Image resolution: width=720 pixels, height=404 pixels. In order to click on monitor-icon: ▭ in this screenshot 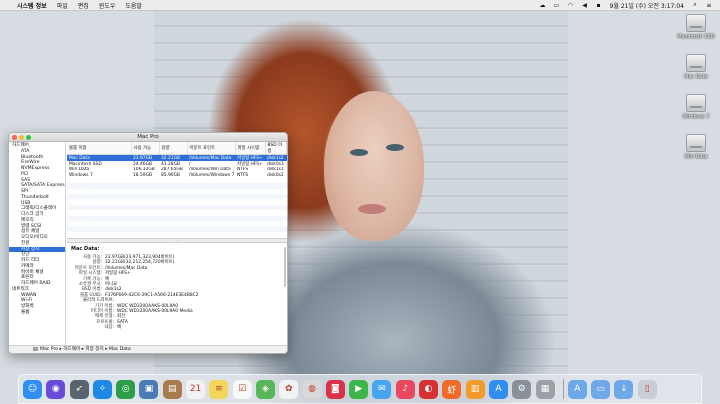, I will do `click(557, 5)`.